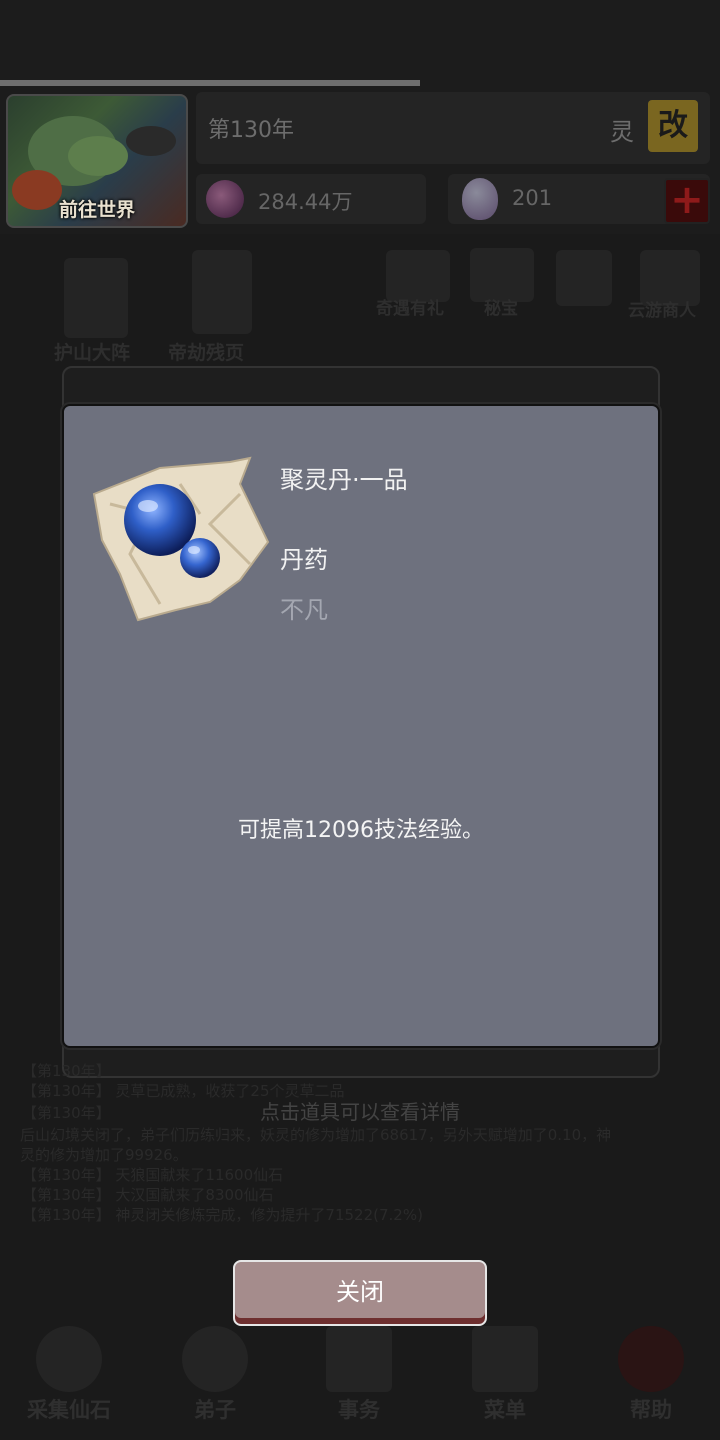 Image resolution: width=720 pixels, height=1440 pixels. What do you see at coordinates (304, 610) in the screenshot?
I see `item-rarity: 不凡` at bounding box center [304, 610].